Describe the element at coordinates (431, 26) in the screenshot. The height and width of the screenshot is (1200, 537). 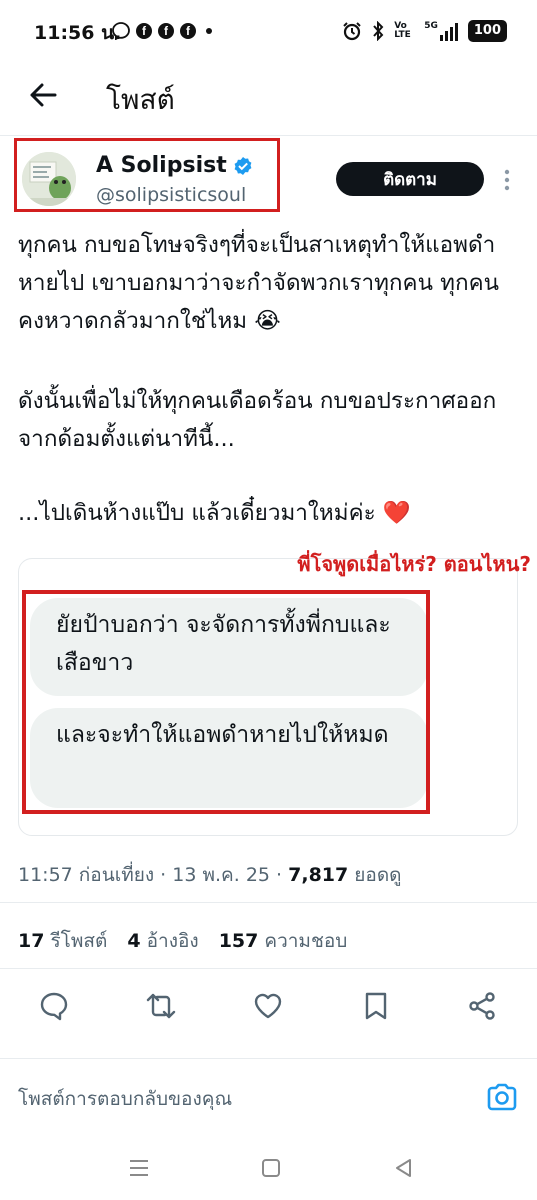
I see `network-label: 5G` at that location.